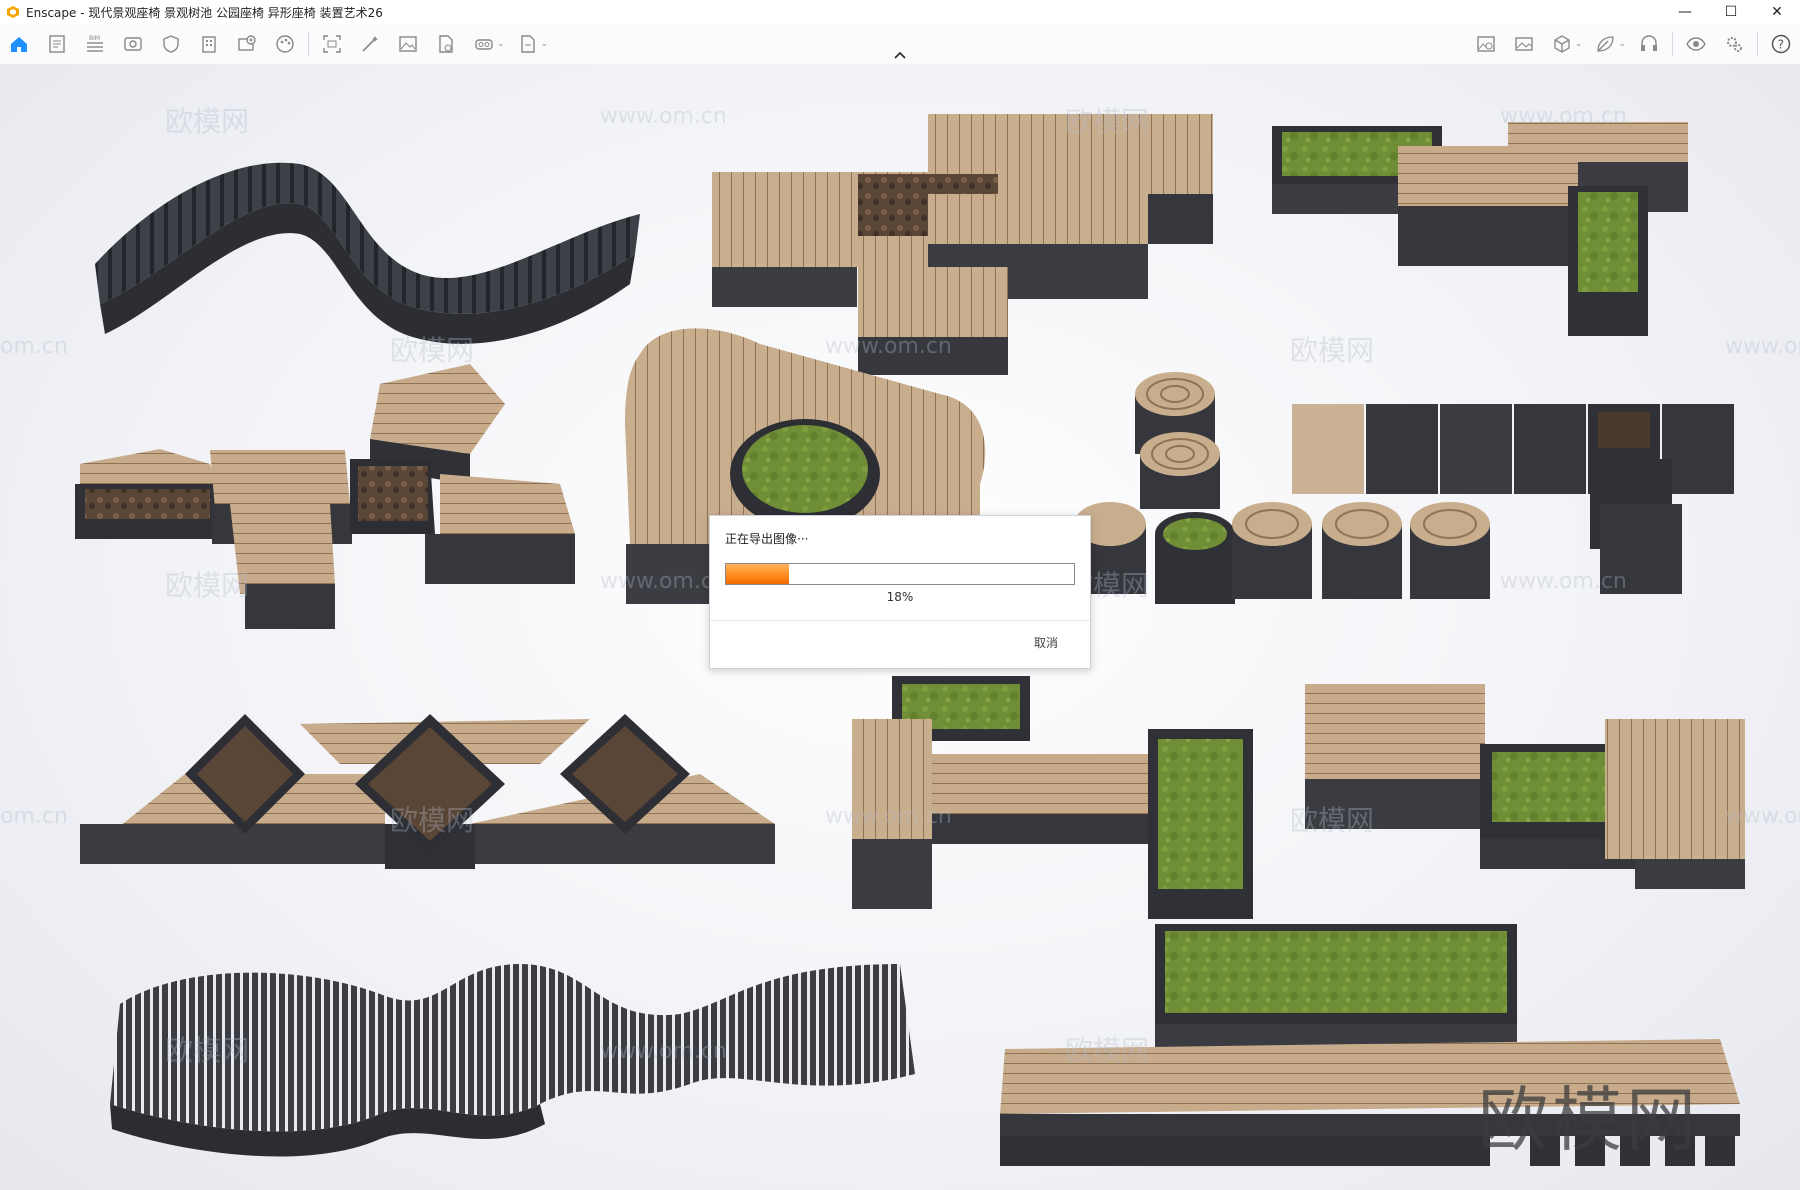  I want to click on vr-headset-icon, so click(484, 44).